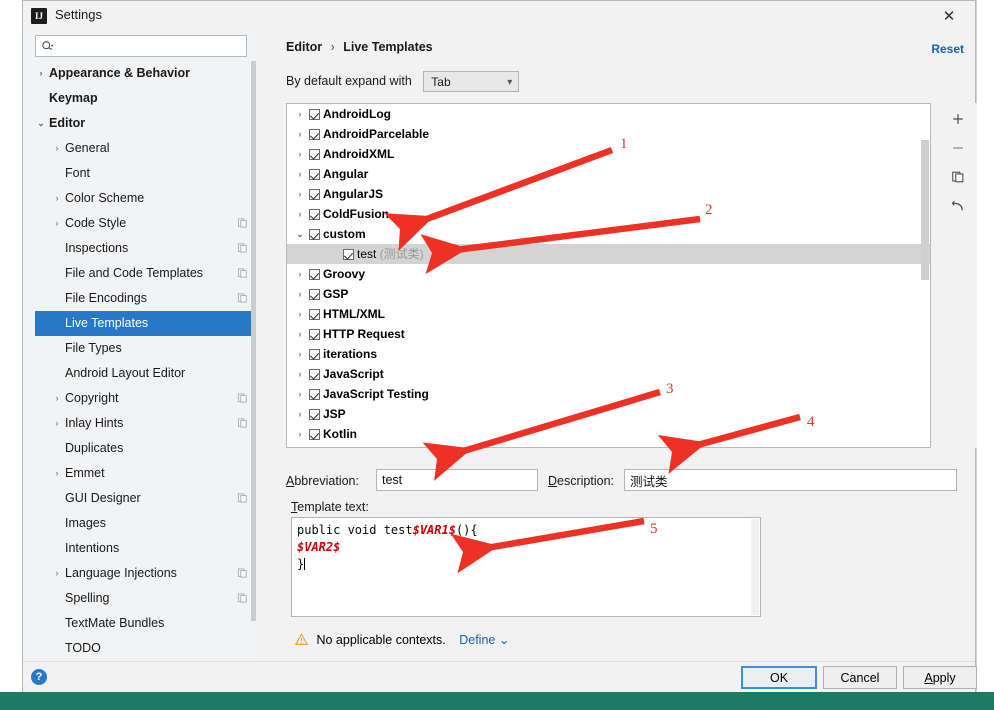 This screenshot has height=710, width=994. What do you see at coordinates (608, 334) in the screenshot?
I see `template-tree-row: › HTTP Request` at bounding box center [608, 334].